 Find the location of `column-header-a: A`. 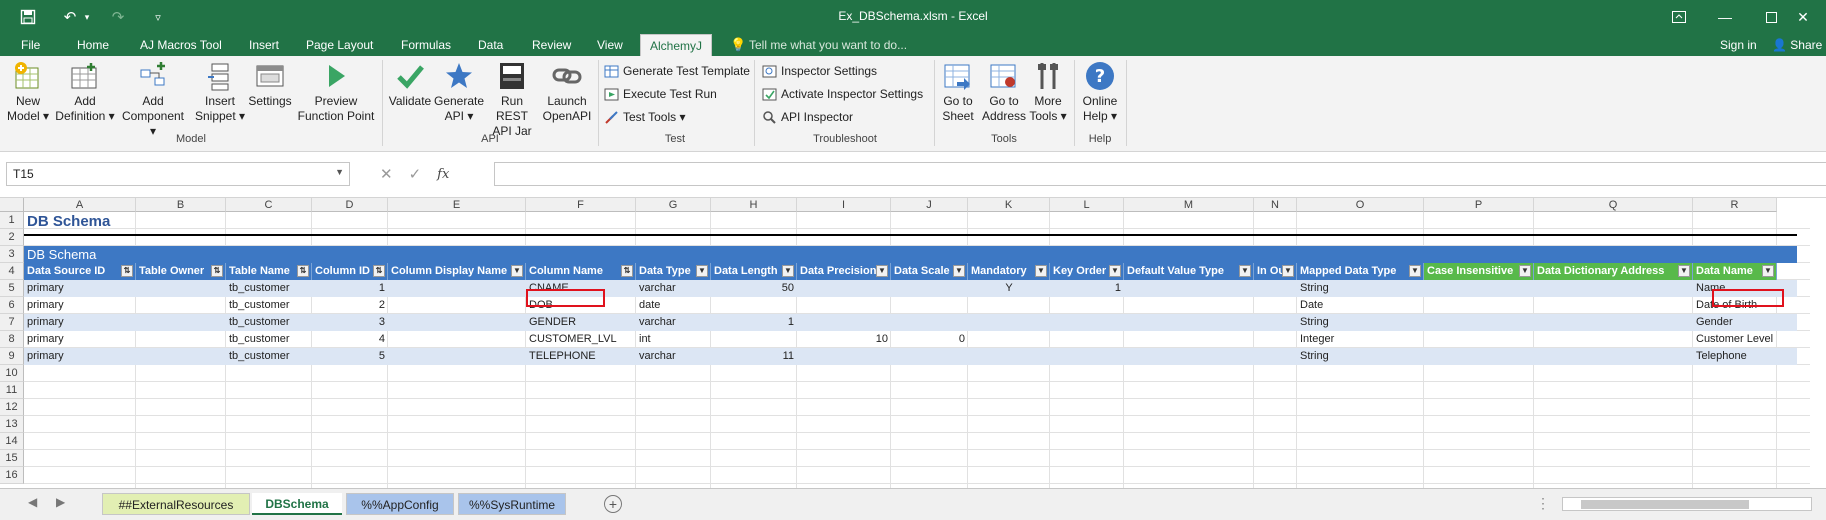

column-header-a: A is located at coordinates (80, 205).